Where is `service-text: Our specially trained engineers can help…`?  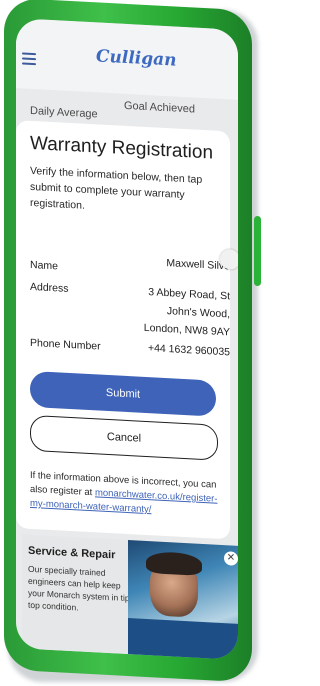 service-text: Our specially trained engineers can help… is located at coordinates (79, 588).